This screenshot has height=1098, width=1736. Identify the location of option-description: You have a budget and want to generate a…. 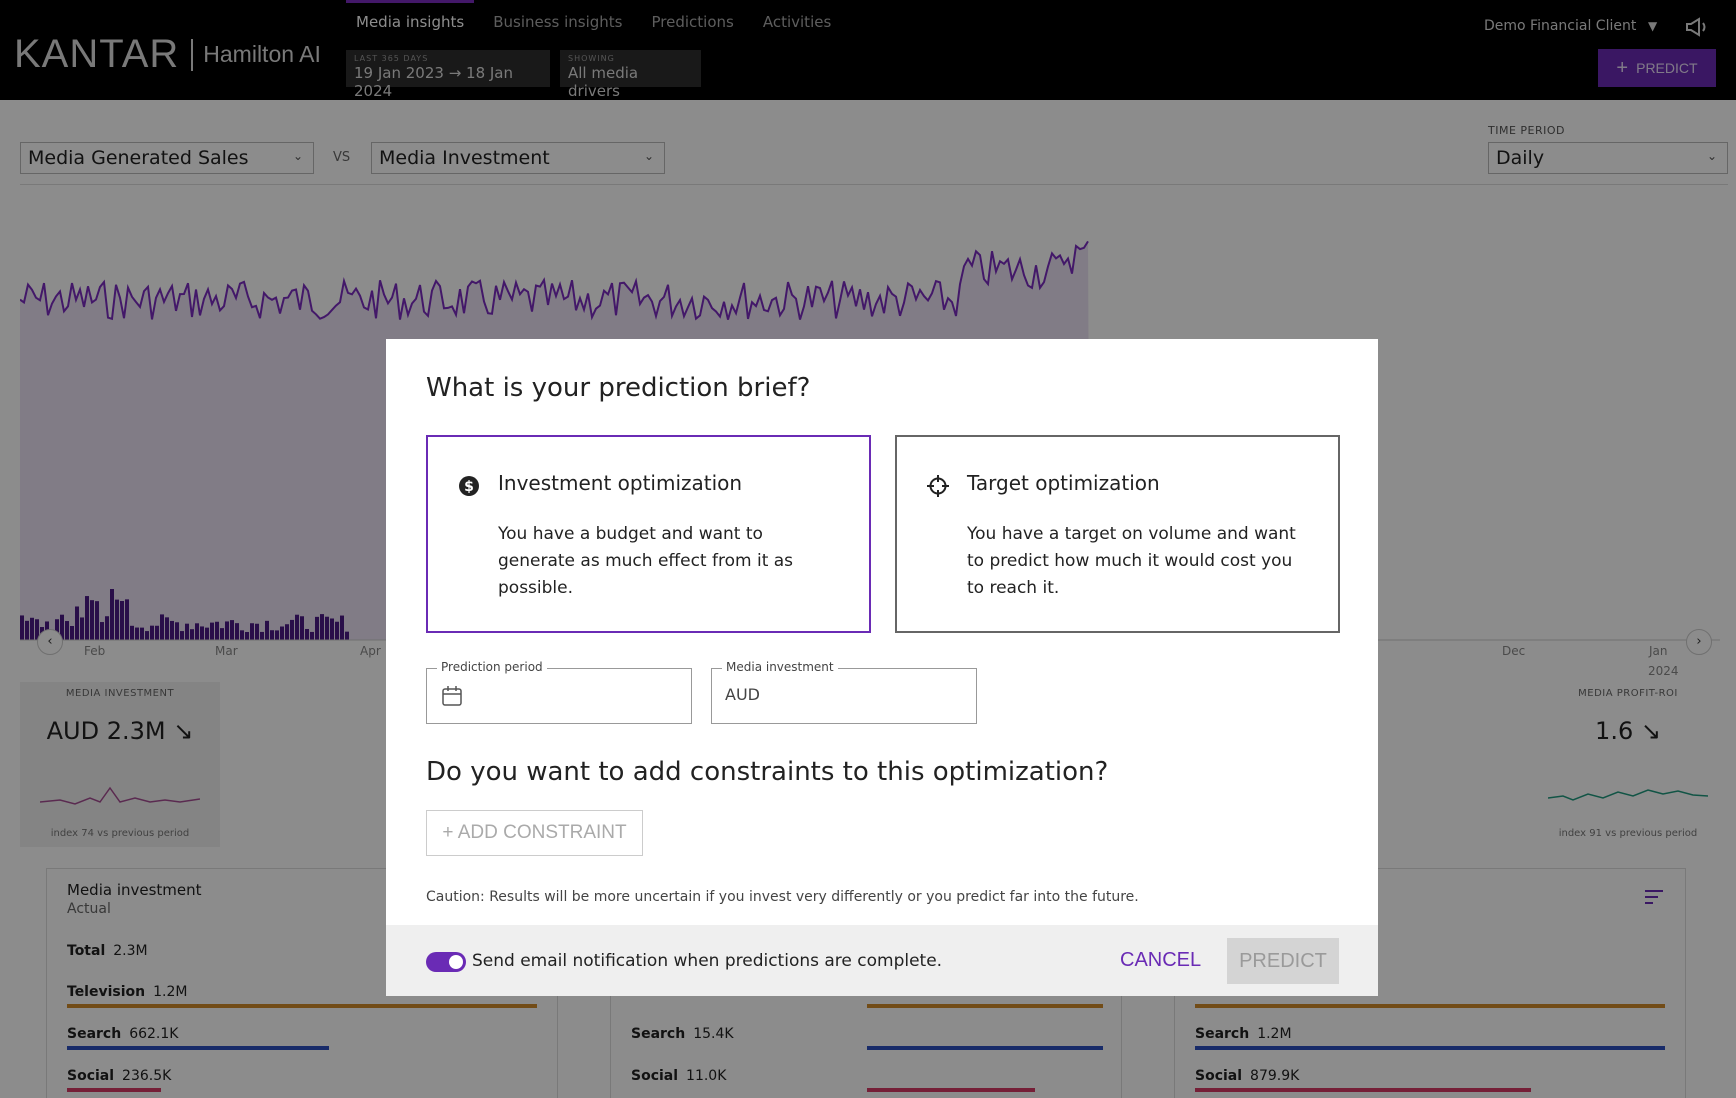
(646, 561).